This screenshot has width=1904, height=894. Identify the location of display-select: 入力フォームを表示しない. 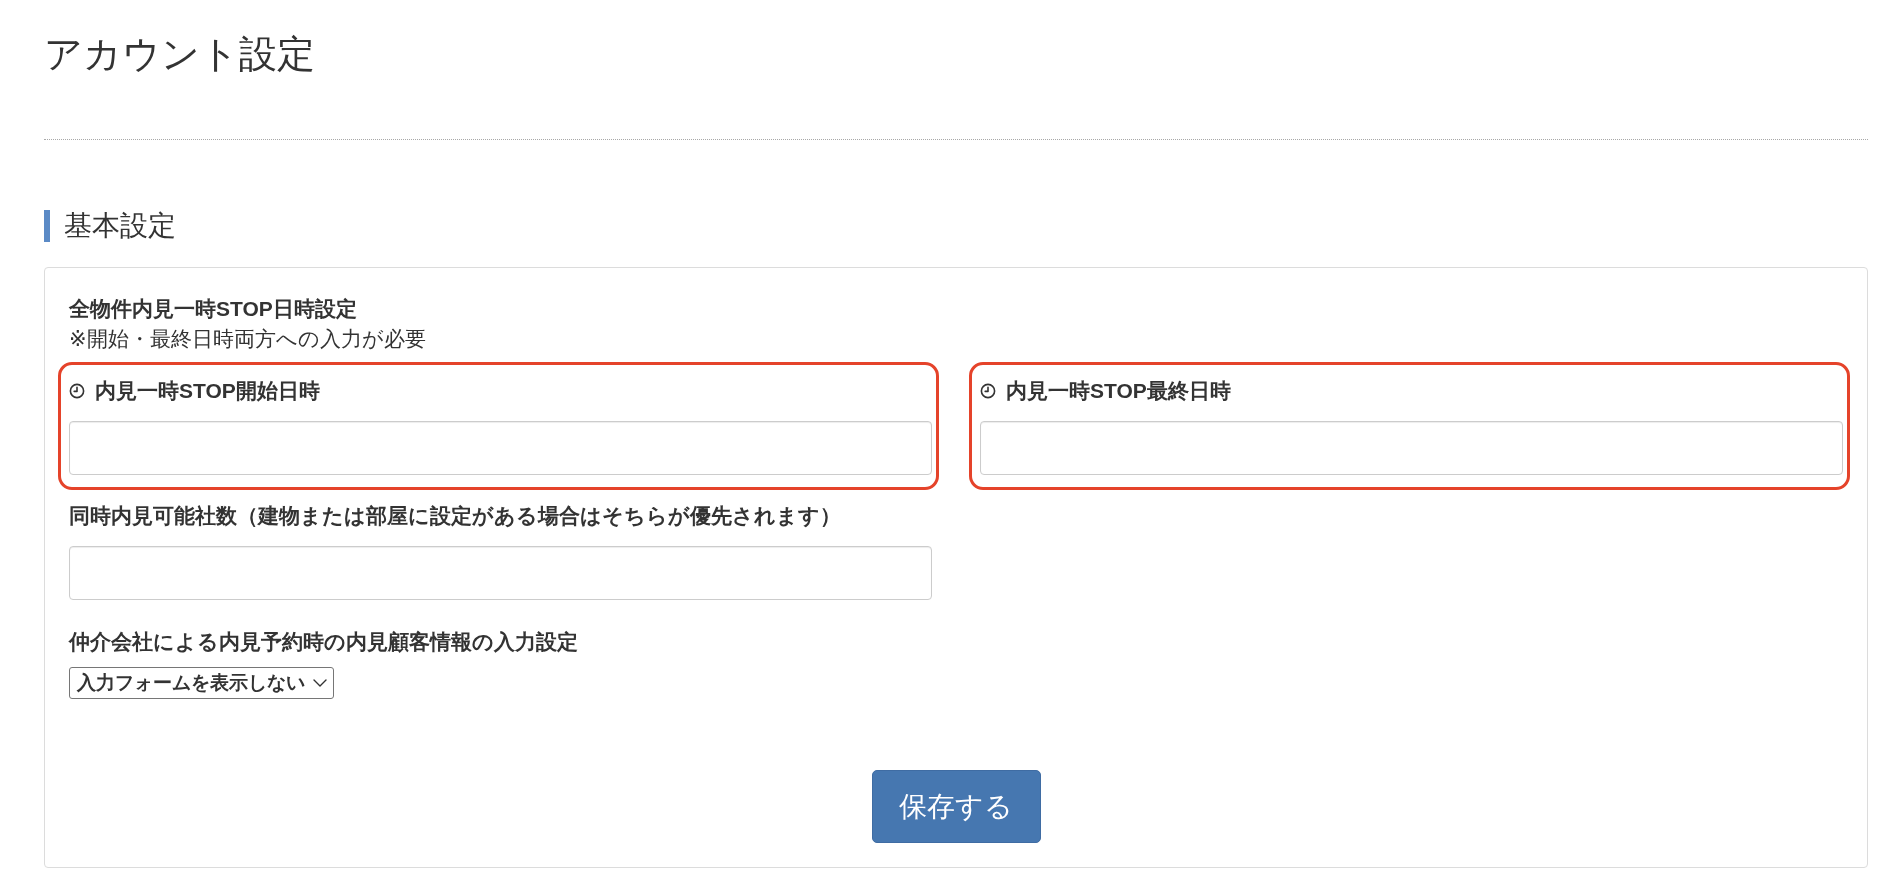
(201, 683).